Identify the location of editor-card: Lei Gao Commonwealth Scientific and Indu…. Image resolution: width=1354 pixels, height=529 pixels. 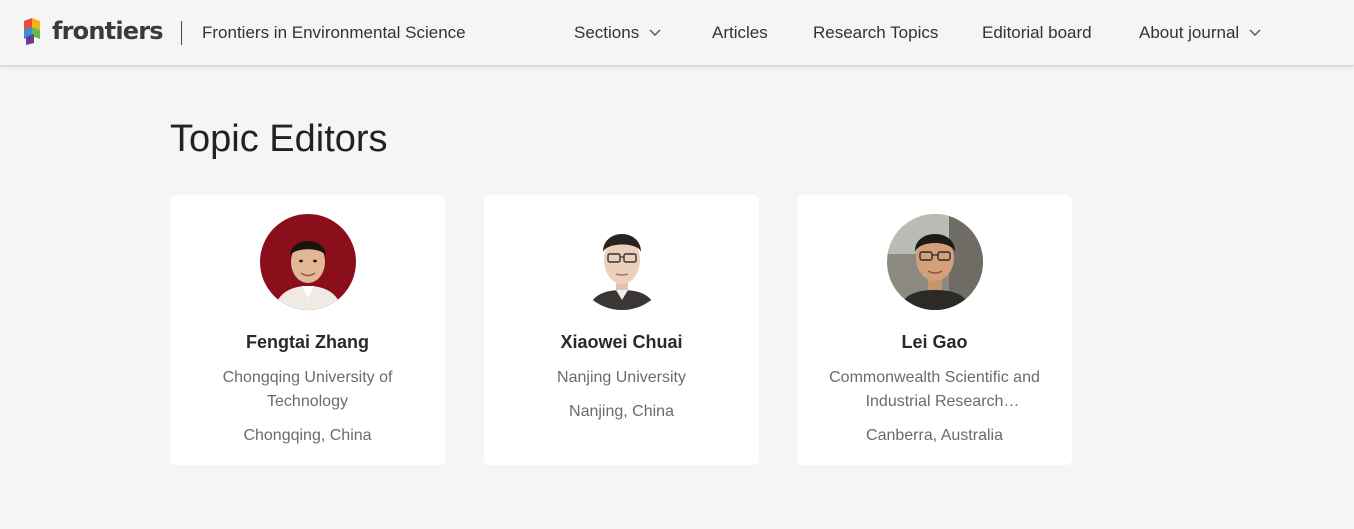
(934, 330).